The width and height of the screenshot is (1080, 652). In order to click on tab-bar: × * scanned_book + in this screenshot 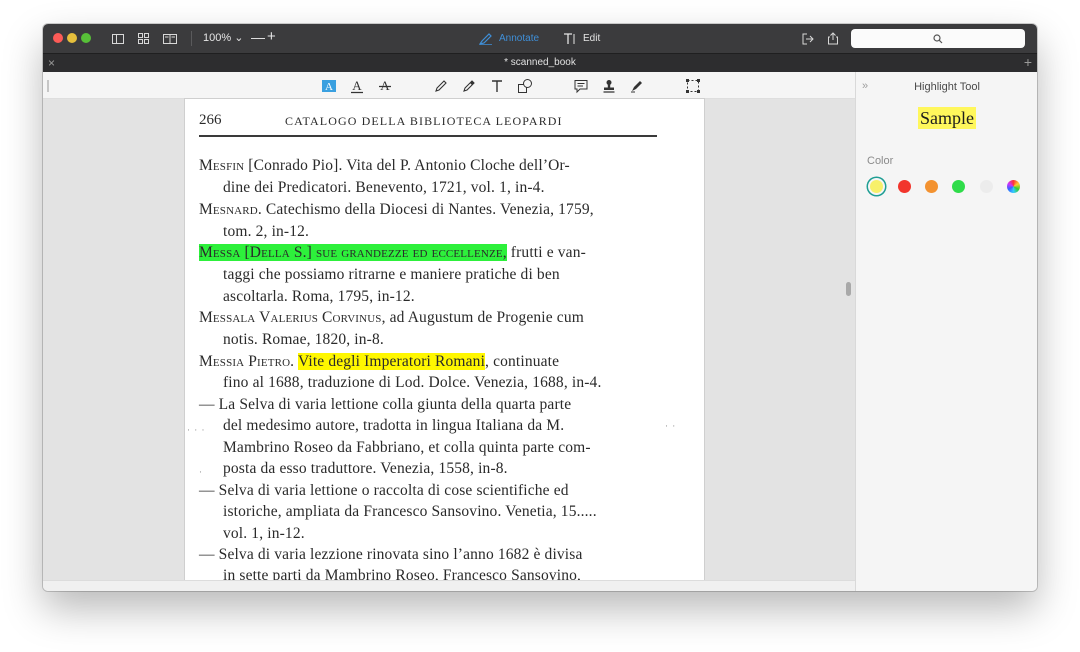, I will do `click(540, 62)`.